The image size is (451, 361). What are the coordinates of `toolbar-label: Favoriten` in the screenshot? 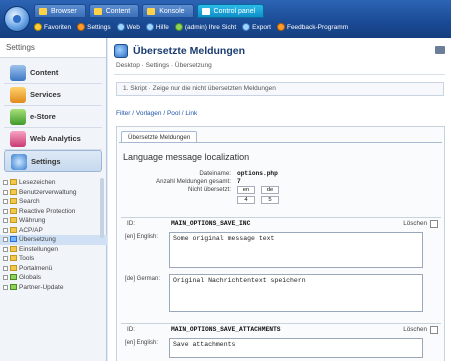 It's located at (58, 27).